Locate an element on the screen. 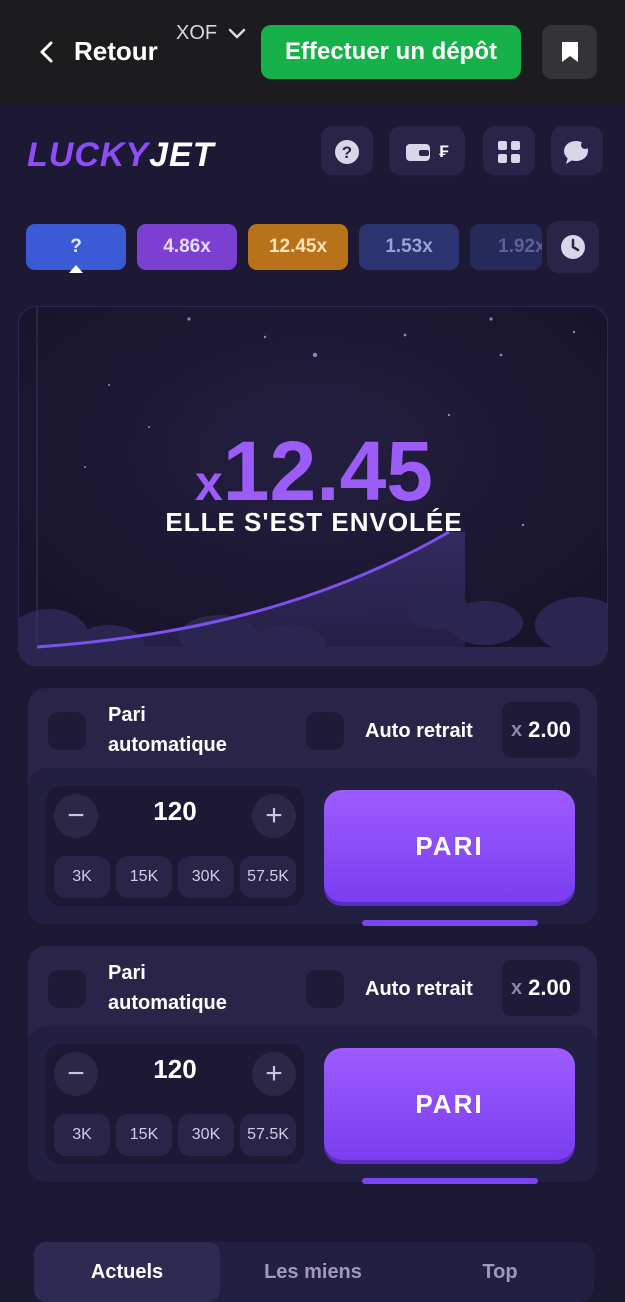 The width and height of the screenshot is (625, 1302). clock-icon is located at coordinates (573, 247).